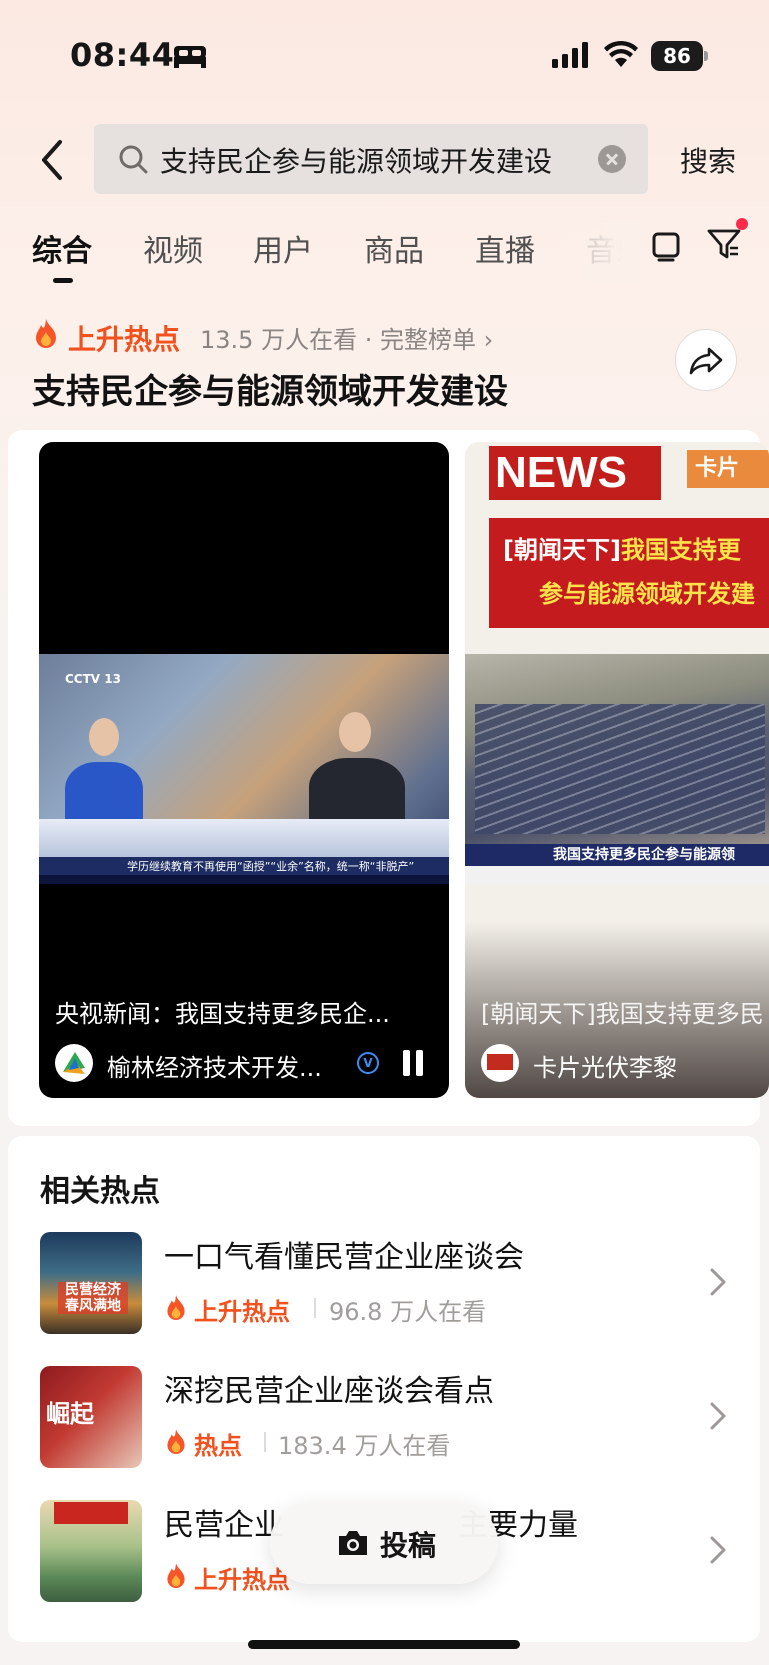 This screenshot has height=1665, width=769. I want to click on tab-all: 综合, so click(62, 248).